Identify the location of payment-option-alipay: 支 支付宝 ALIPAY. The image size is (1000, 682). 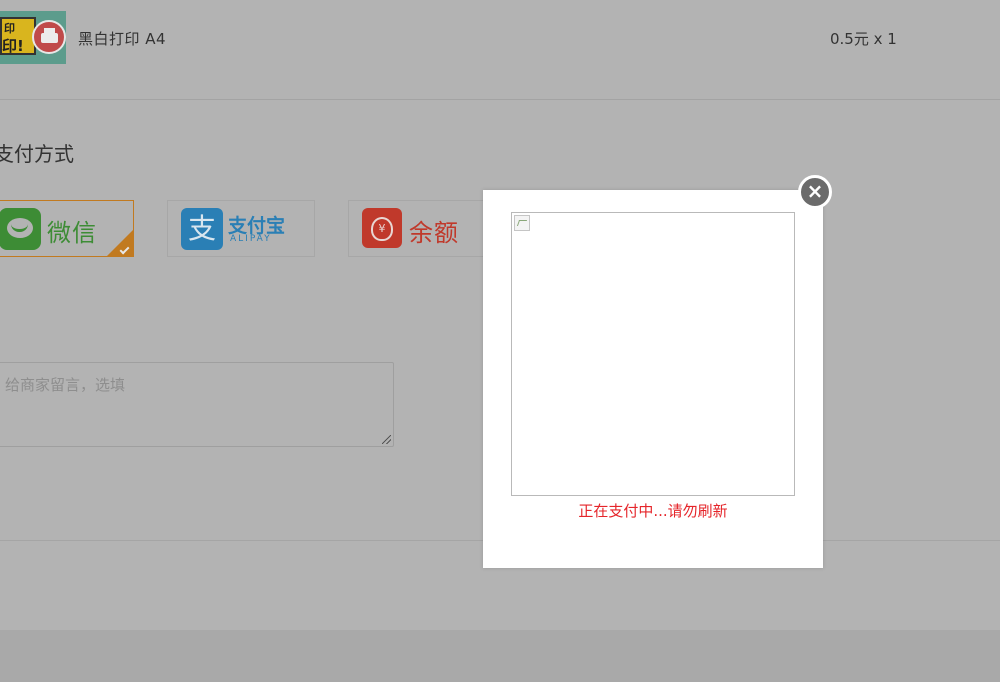
(241, 228).